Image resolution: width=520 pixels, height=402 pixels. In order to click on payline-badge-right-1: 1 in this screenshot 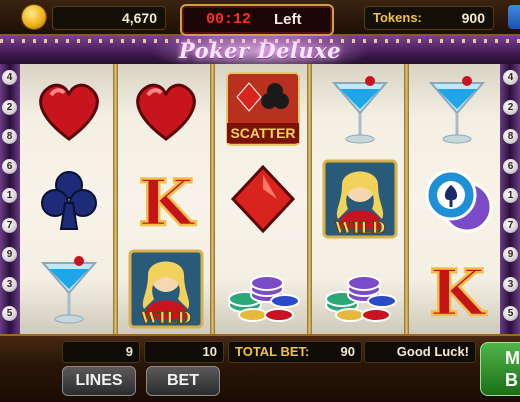, I will do `click(510, 195)`.